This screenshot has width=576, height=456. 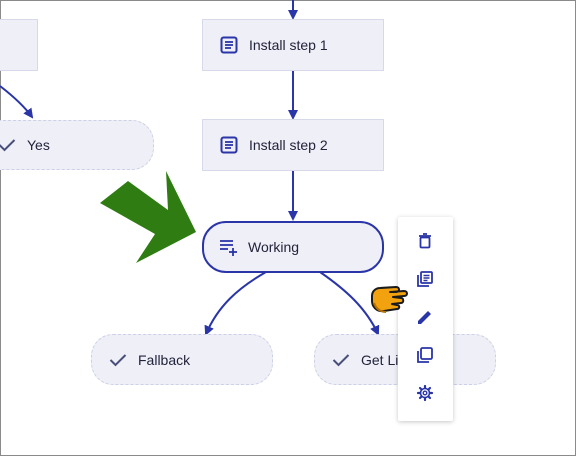 I want to click on library-books-icon, so click(x=425, y=281).